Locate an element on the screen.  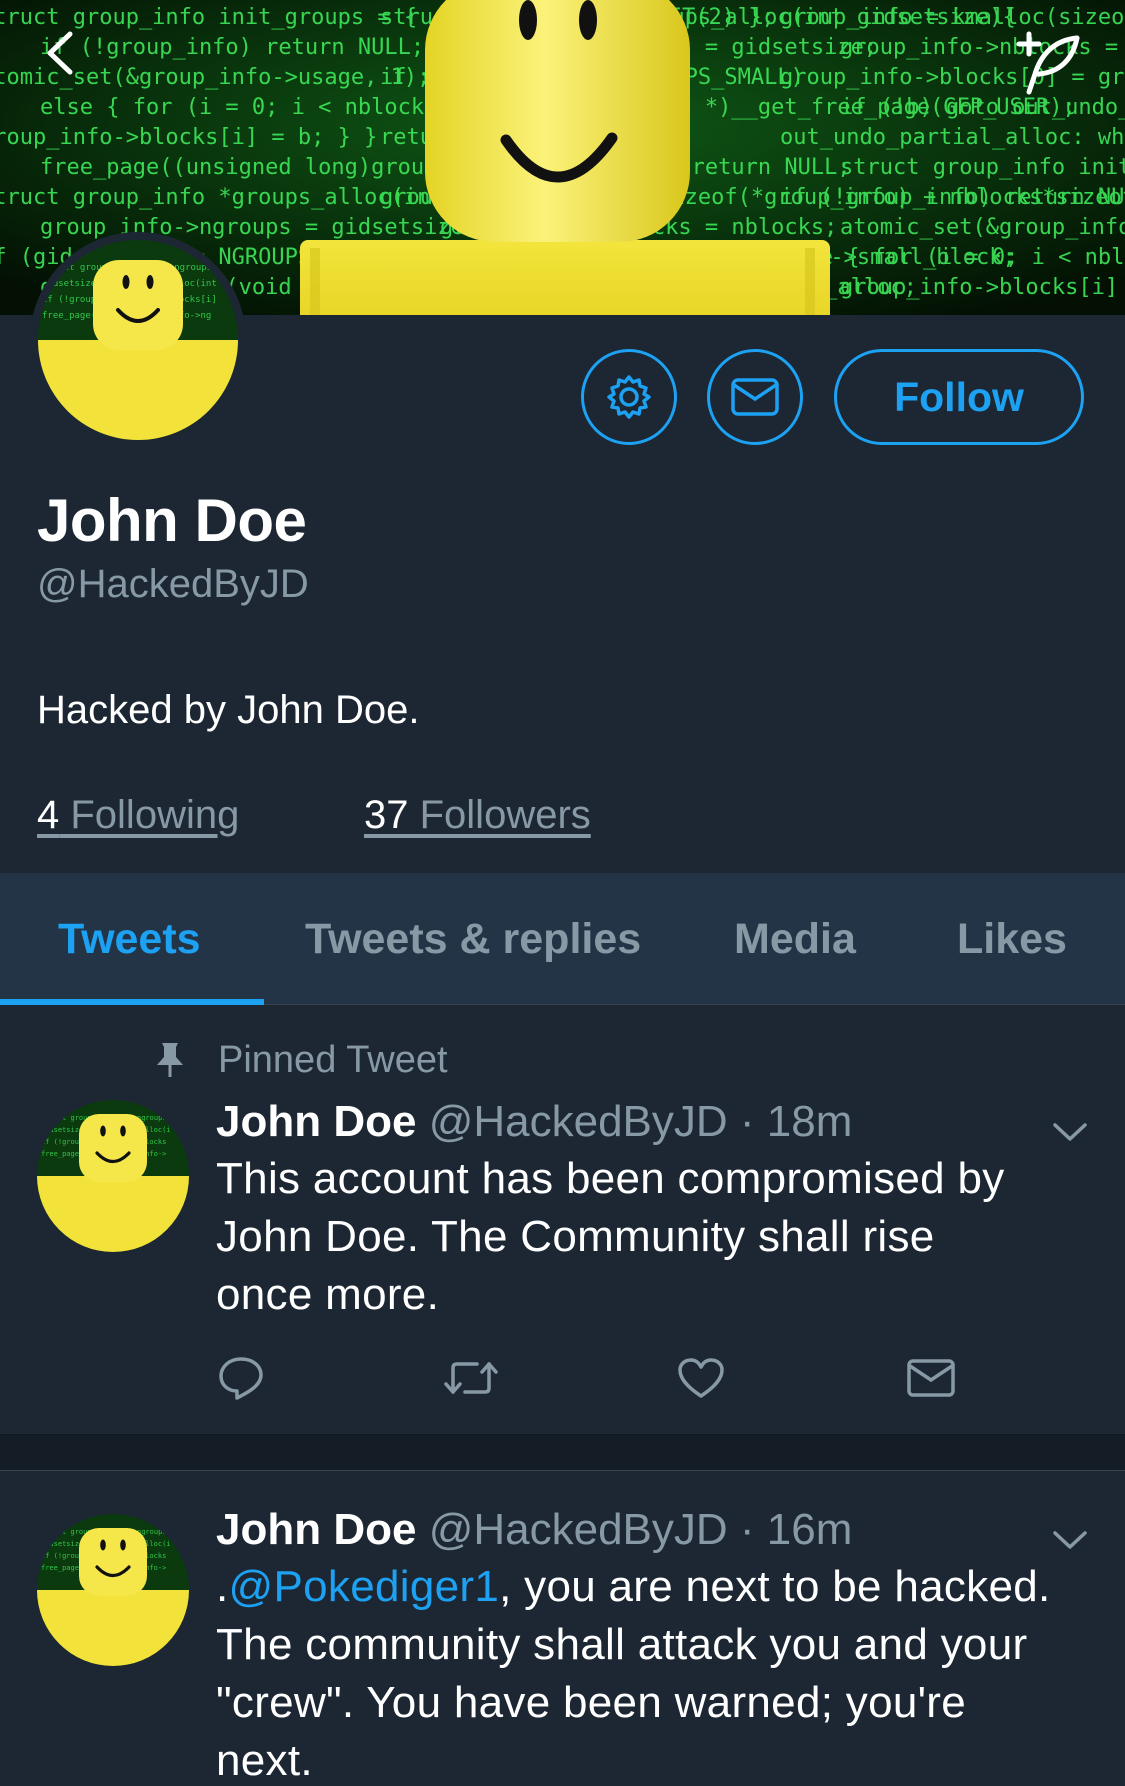
gear-icon is located at coordinates (629, 397).